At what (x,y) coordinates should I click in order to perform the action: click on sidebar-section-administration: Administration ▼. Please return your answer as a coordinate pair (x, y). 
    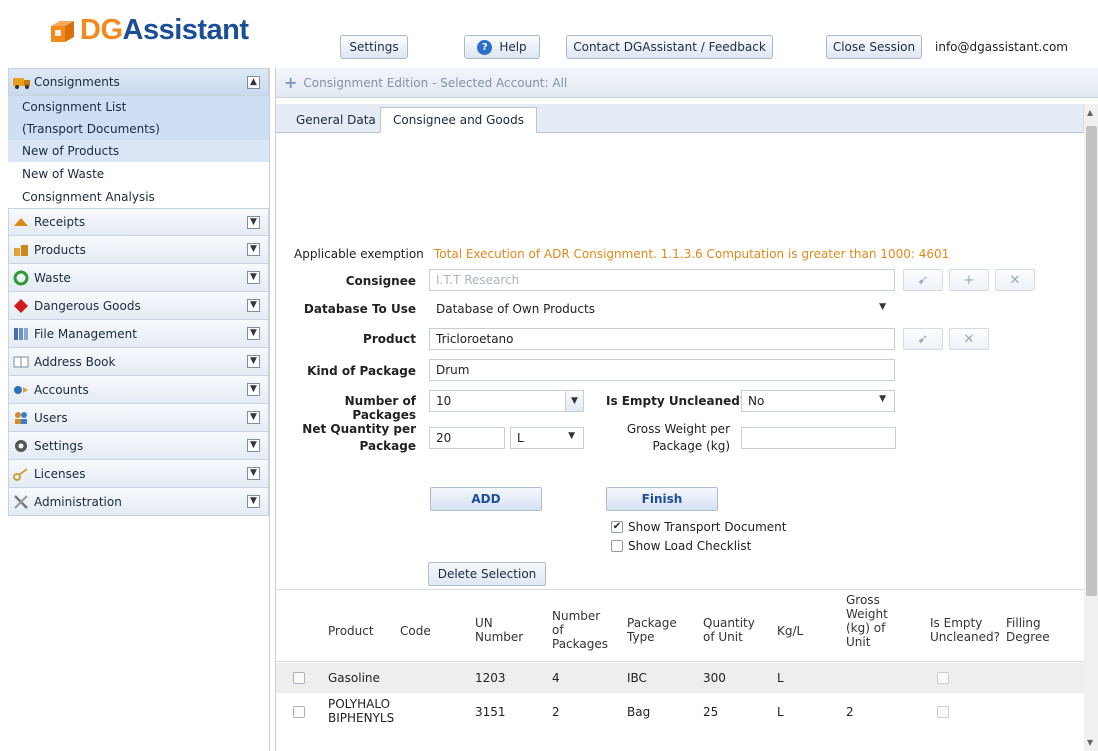
    Looking at the image, I should click on (138, 502).